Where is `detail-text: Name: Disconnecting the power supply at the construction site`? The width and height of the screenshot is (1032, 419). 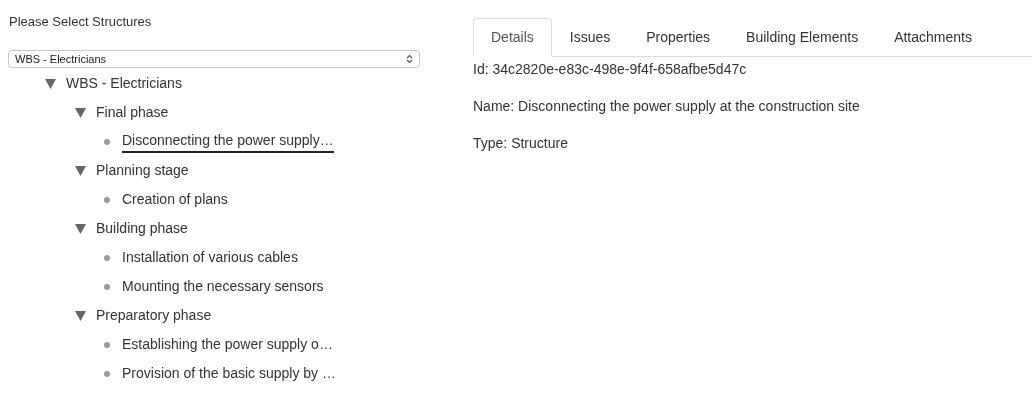
detail-text: Name: Disconnecting the power supply at the construction site is located at coordinates (667, 106).